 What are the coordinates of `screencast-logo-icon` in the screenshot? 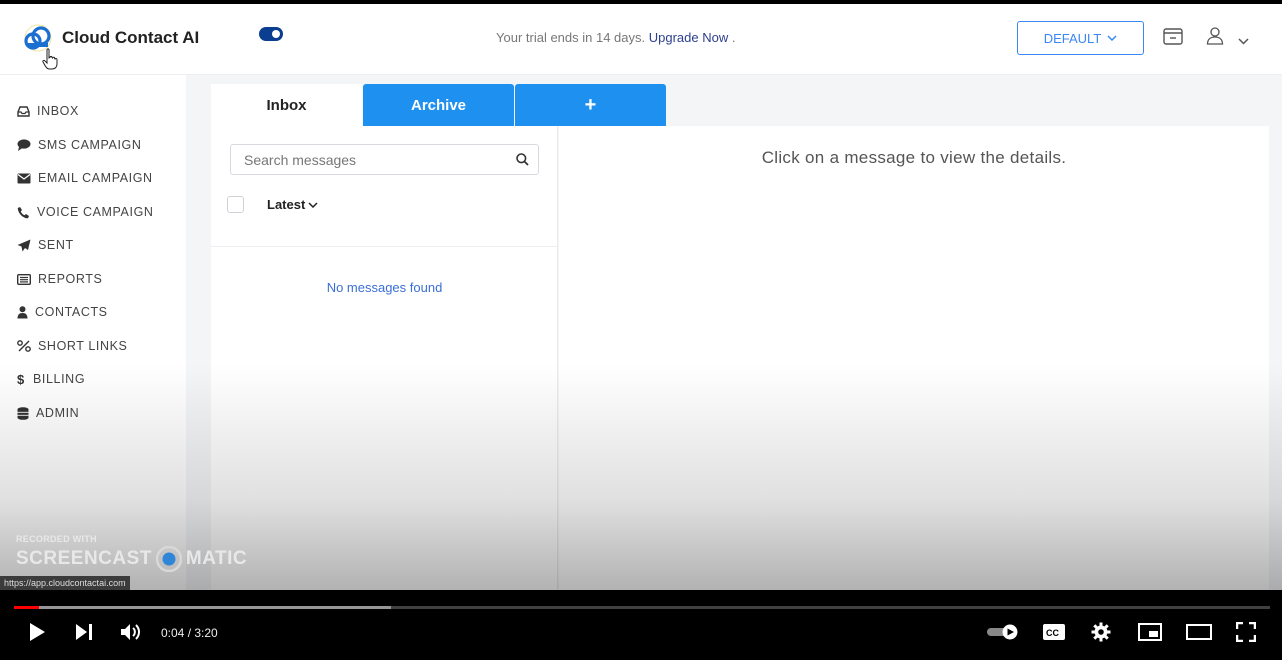 It's located at (168, 559).